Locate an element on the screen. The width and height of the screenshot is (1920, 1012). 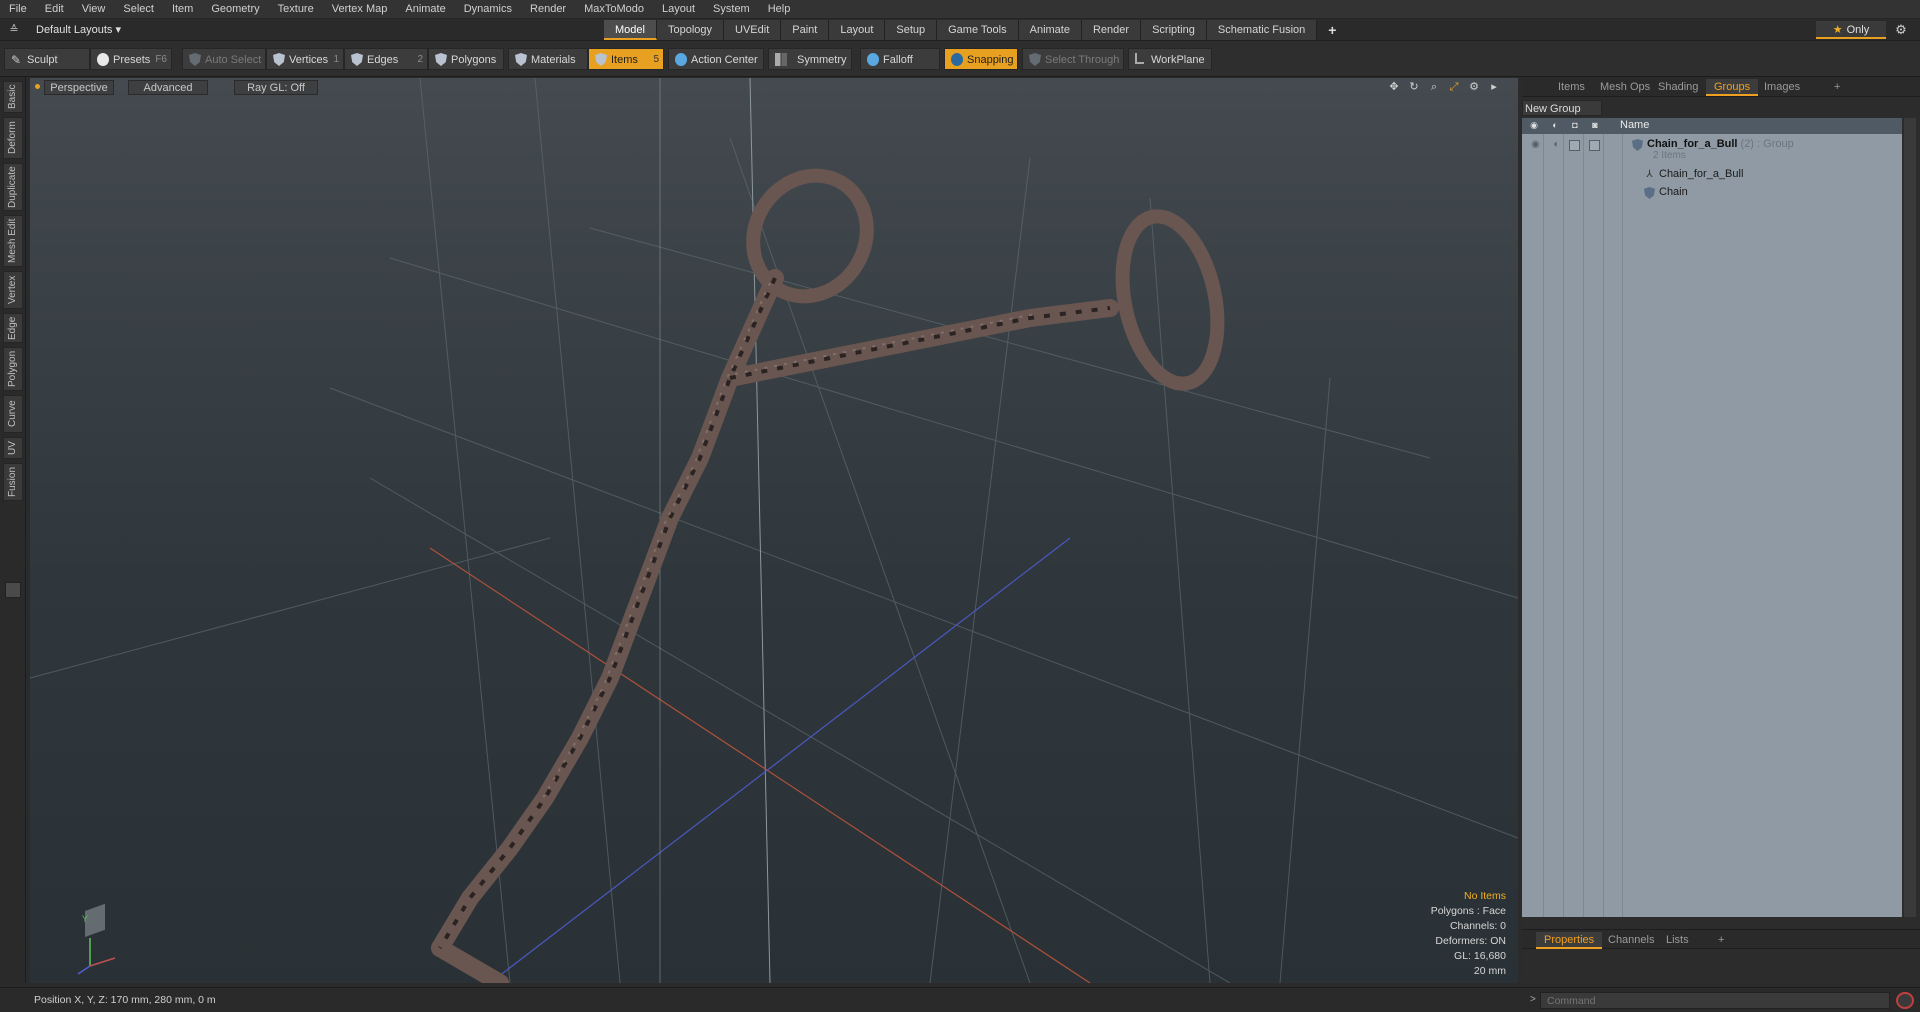
visibility-column-icon: ◉ is located at coordinates (1534, 126).